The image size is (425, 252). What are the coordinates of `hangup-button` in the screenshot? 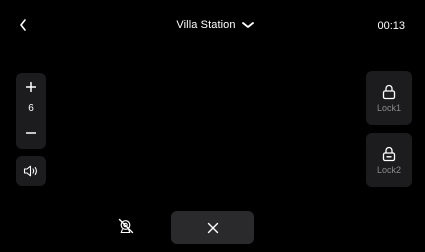 It's located at (212, 227).